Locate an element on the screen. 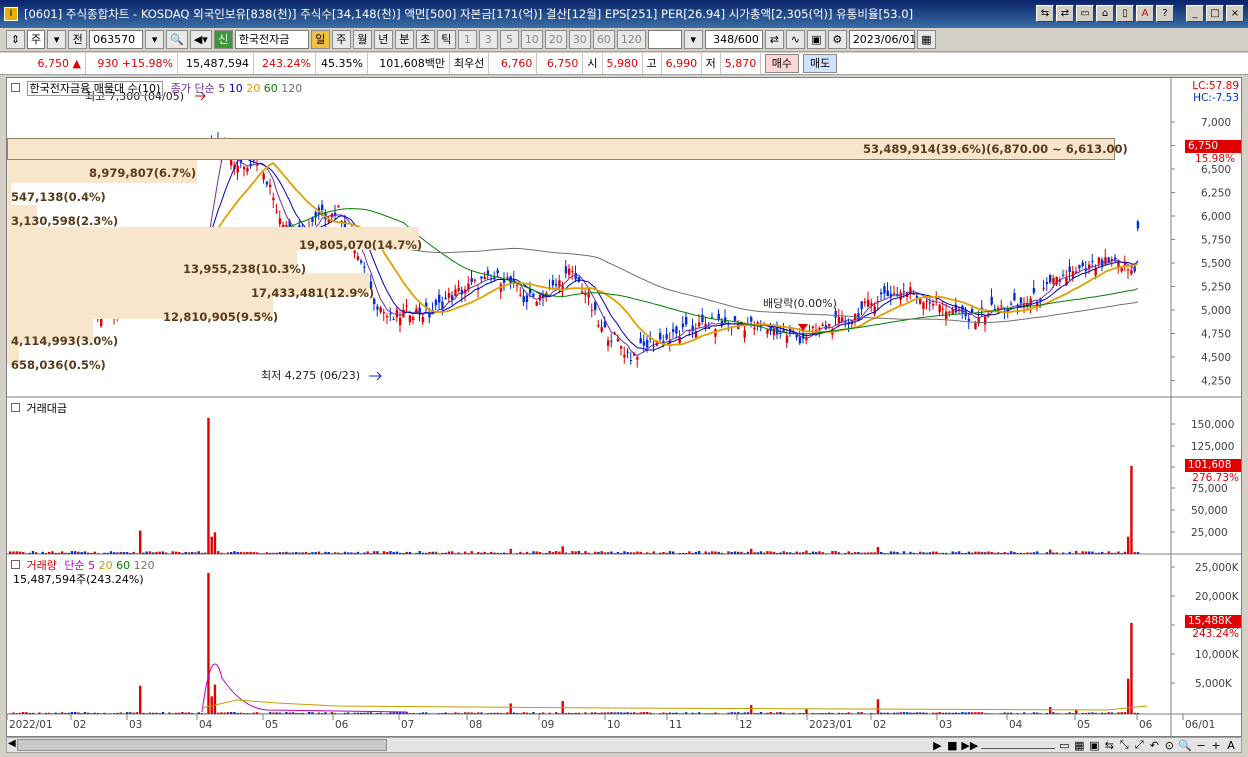 Image resolution: width=1248 pixels, height=757 pixels. tool-back-icon: ↶ is located at coordinates (1154, 745).